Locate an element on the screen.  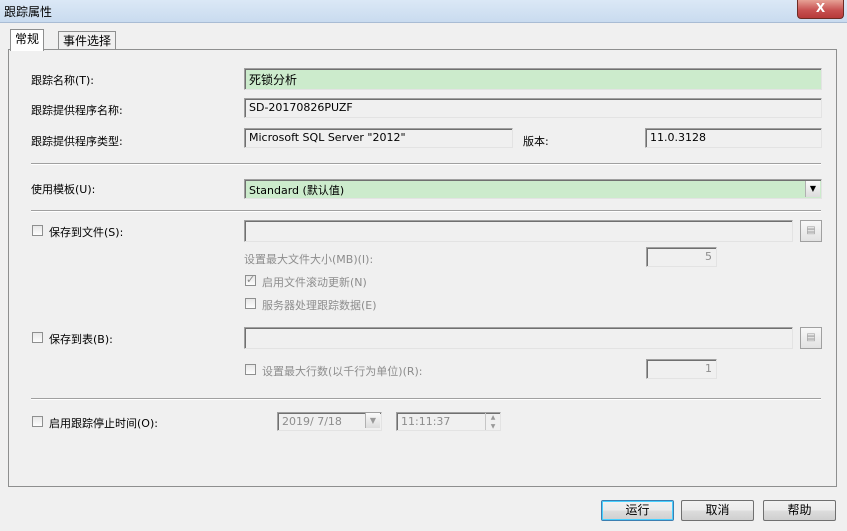
save-to-table-input is located at coordinates (518, 338).